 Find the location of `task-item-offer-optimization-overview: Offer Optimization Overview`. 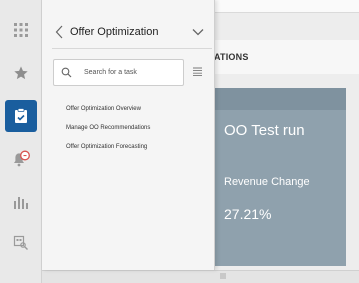

task-item-offer-optimization-overview: Offer Optimization Overview is located at coordinates (138, 109).